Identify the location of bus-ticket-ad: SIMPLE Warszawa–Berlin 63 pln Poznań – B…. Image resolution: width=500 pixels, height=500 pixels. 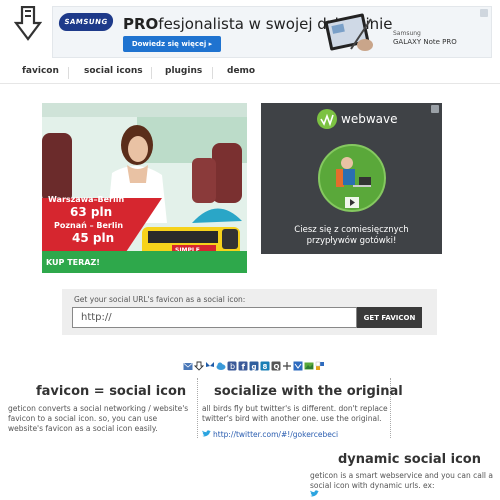
(144, 188).